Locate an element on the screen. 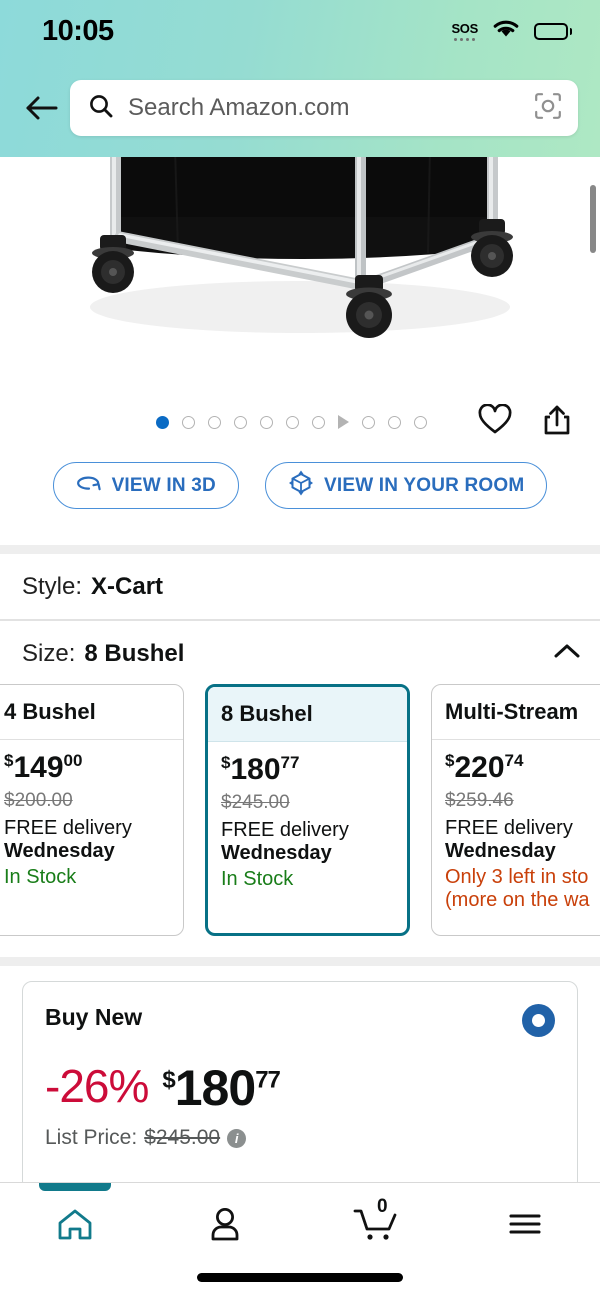  buy-new-radio-button is located at coordinates (538, 1020).